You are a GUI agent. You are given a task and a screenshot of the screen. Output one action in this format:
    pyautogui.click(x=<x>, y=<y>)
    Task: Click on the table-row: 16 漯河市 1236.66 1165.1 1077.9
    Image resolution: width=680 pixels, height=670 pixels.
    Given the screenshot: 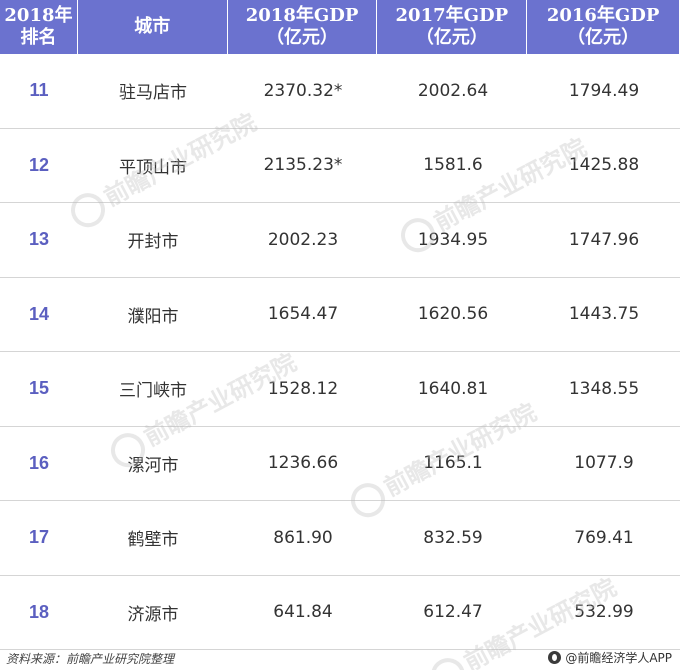 What is the action you would take?
    pyautogui.click(x=340, y=464)
    